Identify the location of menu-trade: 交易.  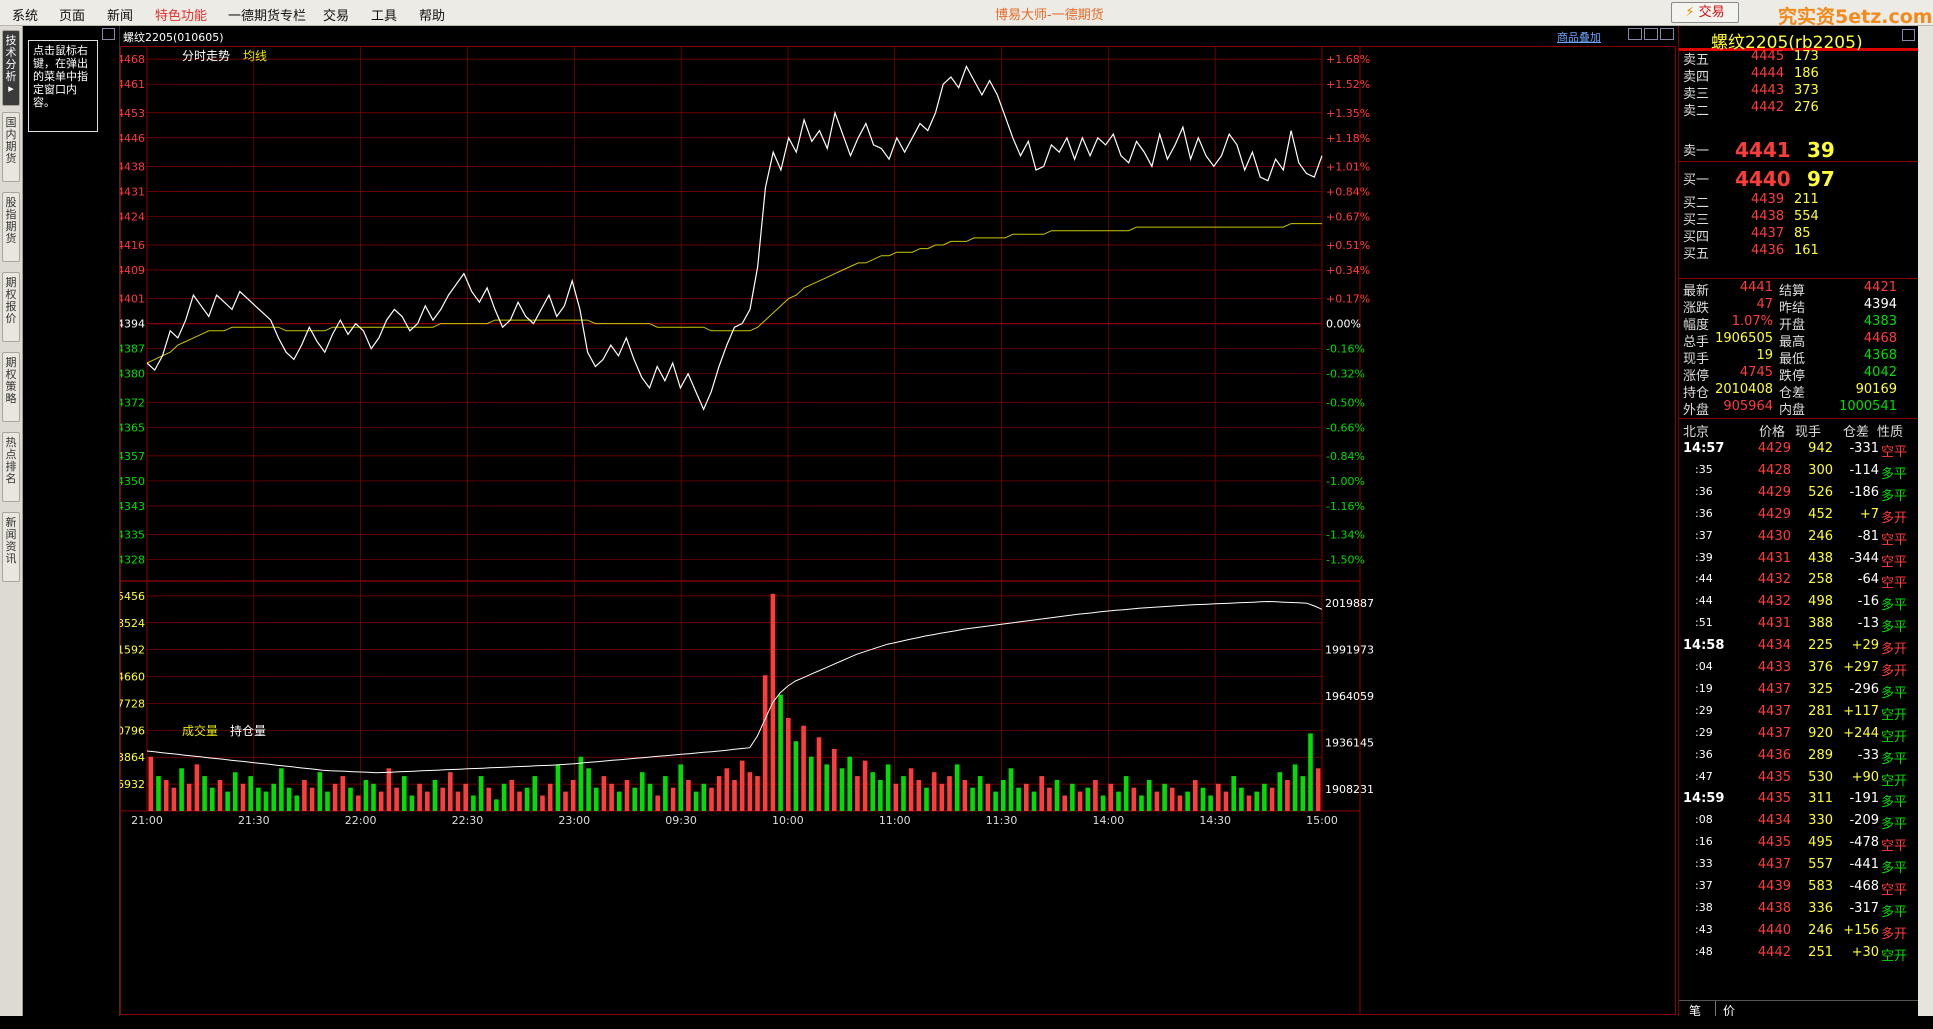
(336, 14).